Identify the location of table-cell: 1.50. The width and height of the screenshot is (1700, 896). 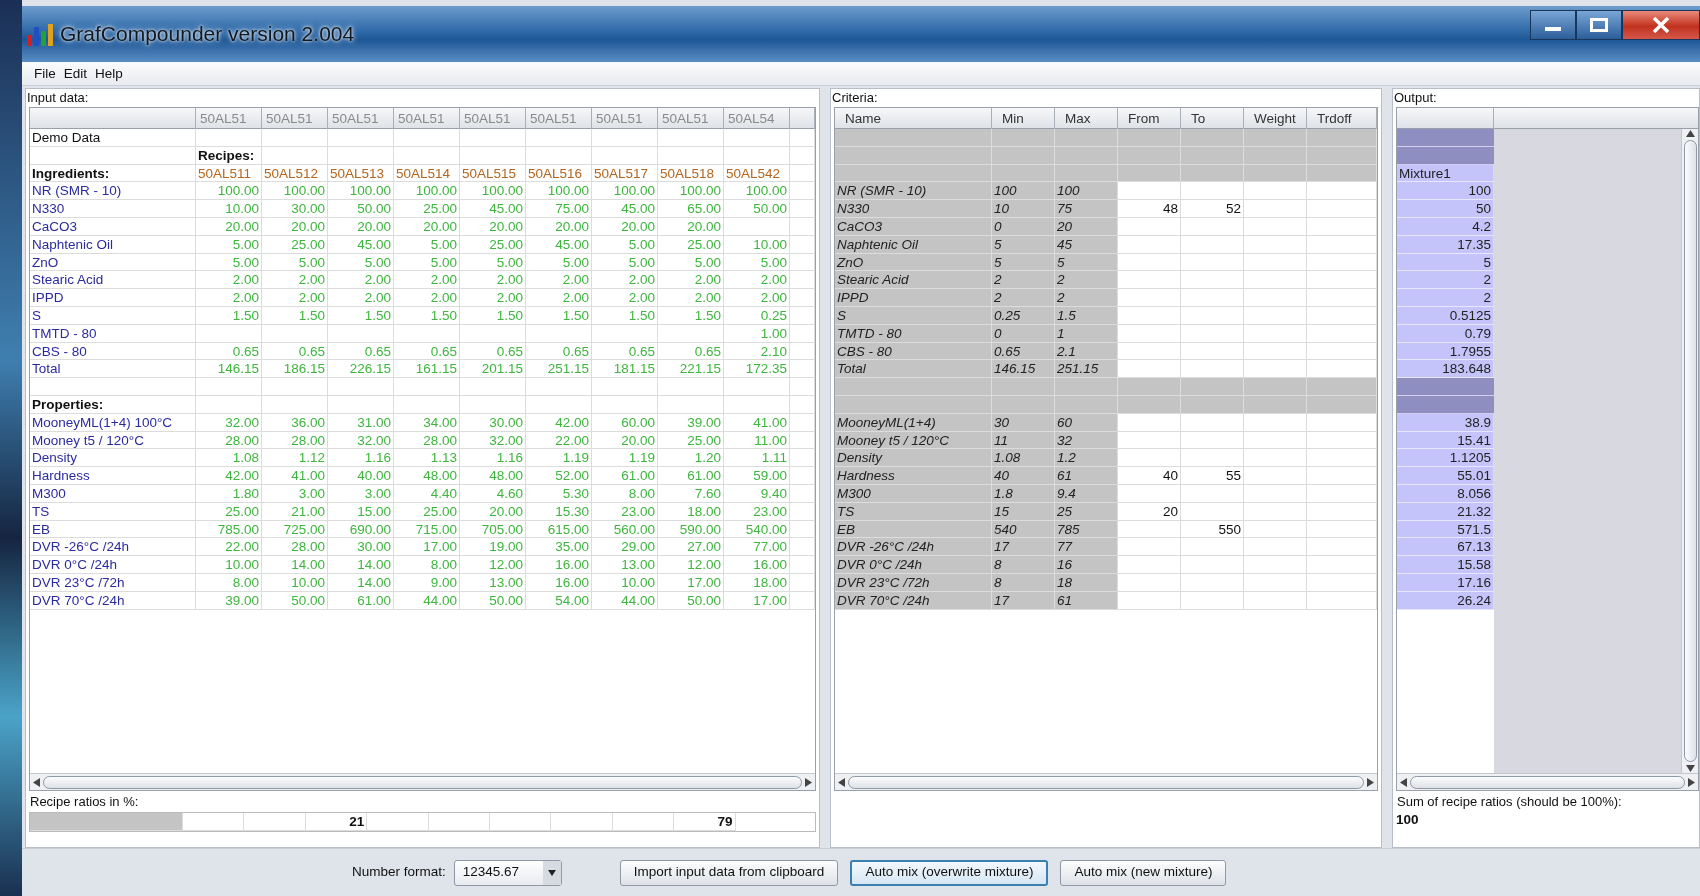
(691, 315).